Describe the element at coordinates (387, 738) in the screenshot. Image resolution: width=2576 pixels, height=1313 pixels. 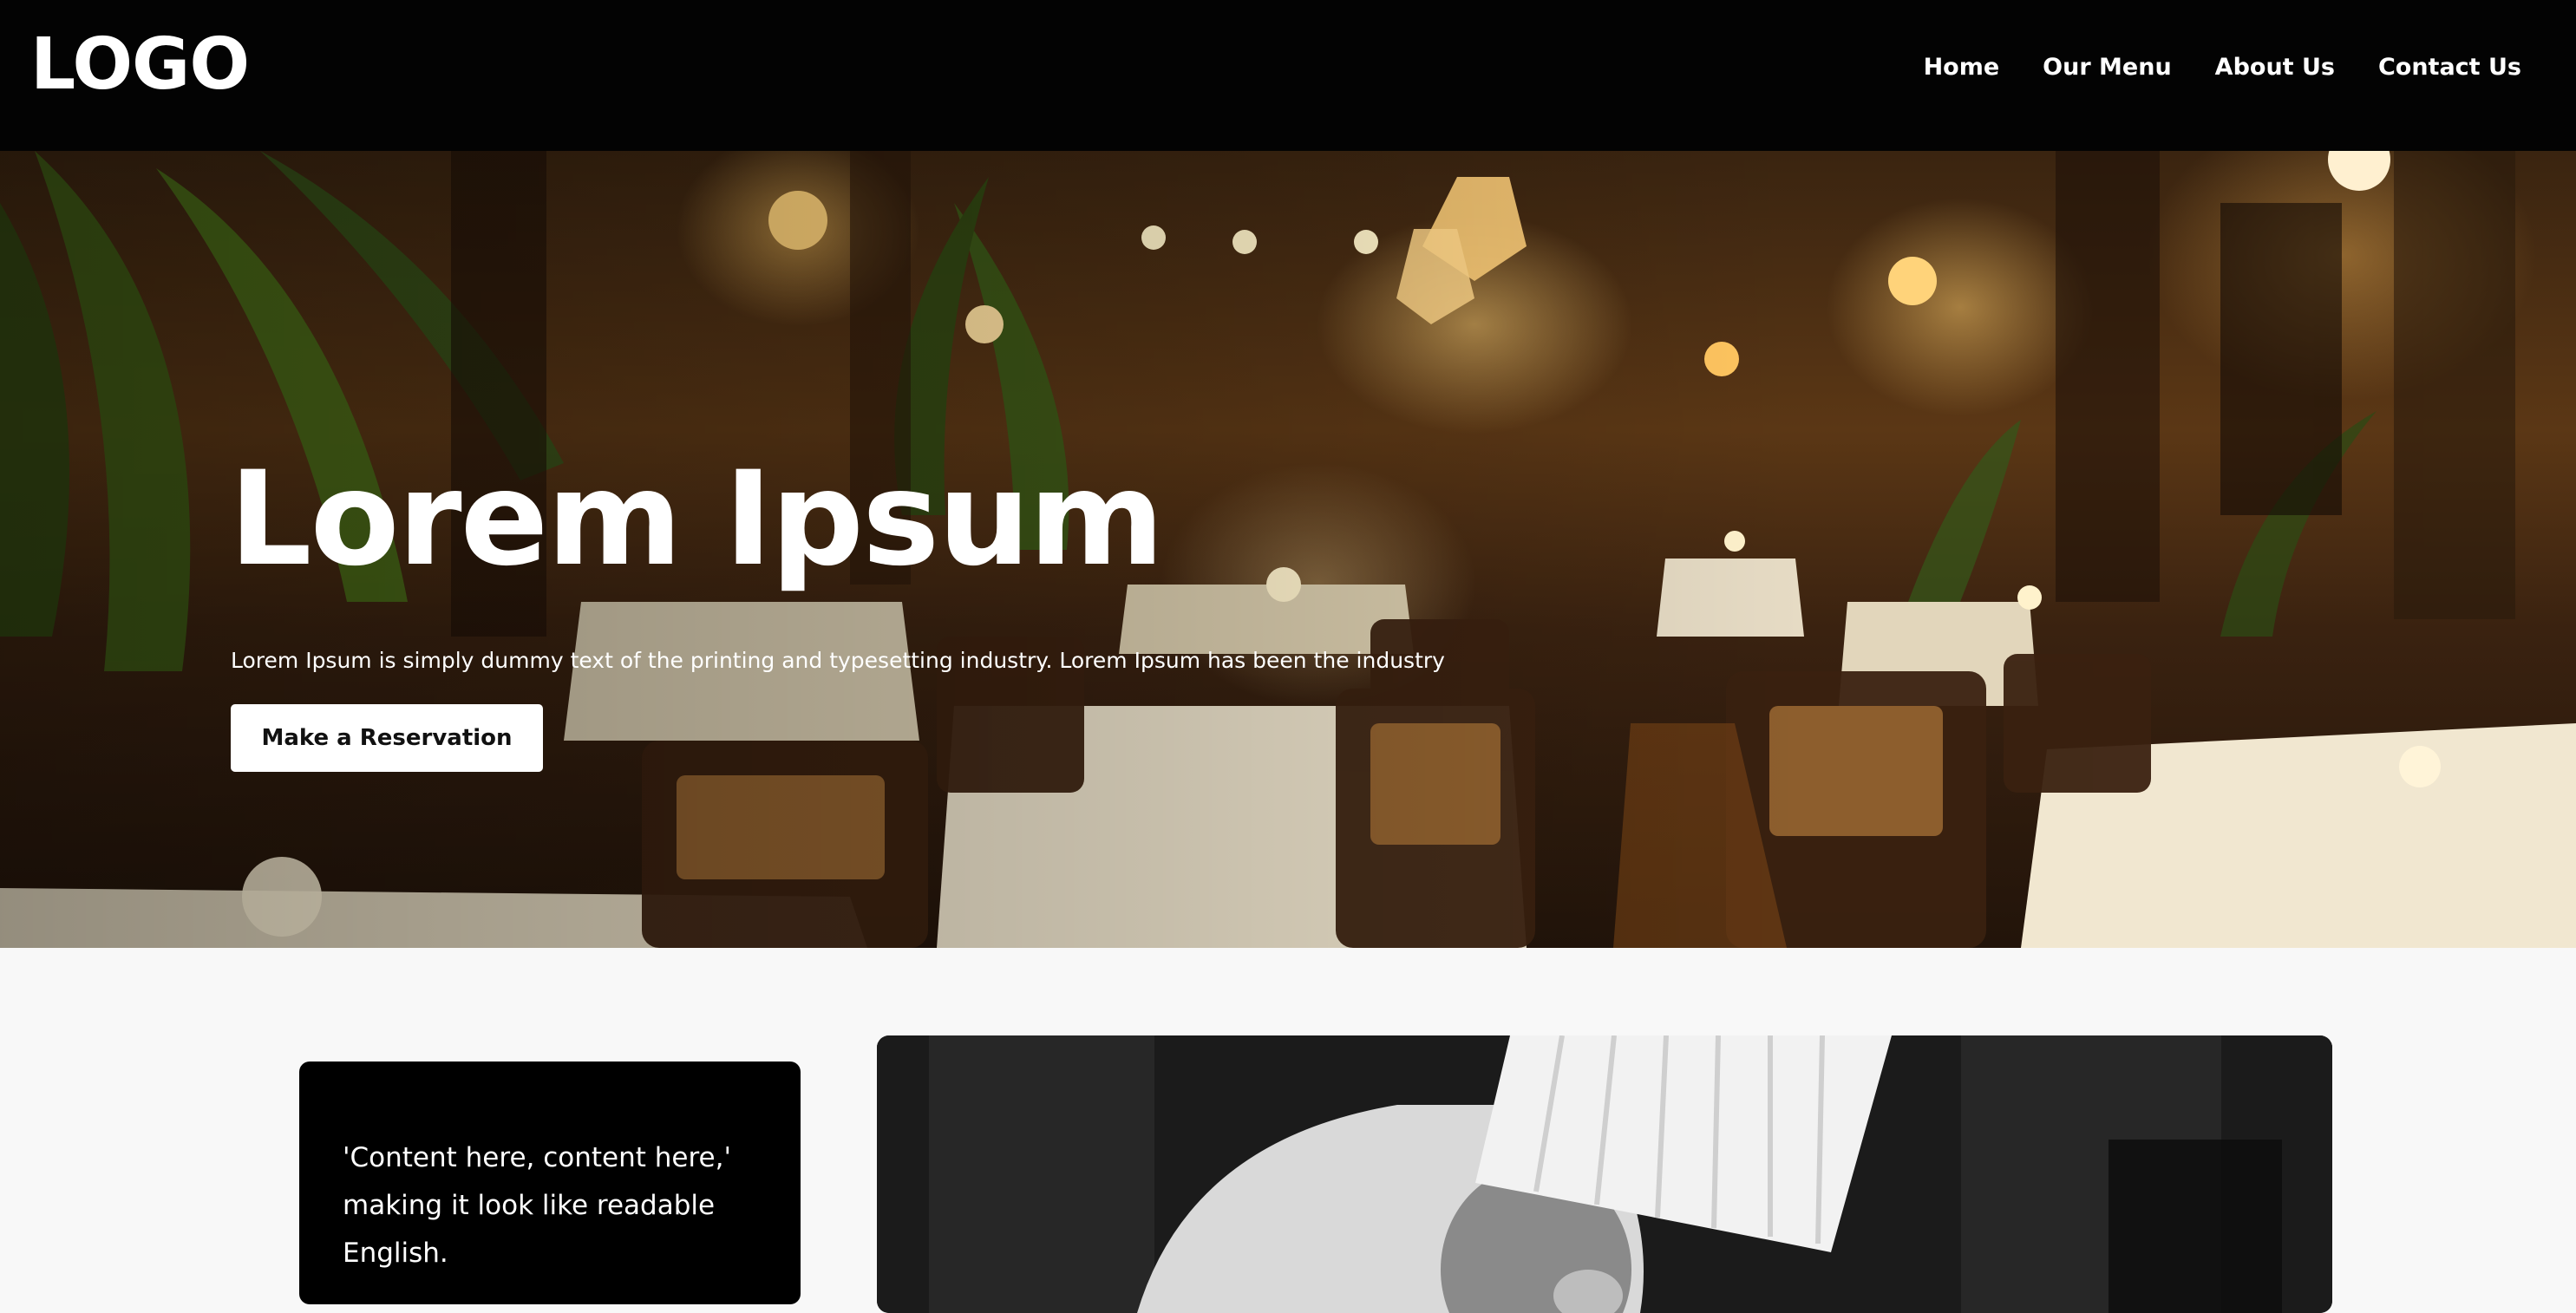
I see `make-reservation-button: Make a Reservation` at that location.